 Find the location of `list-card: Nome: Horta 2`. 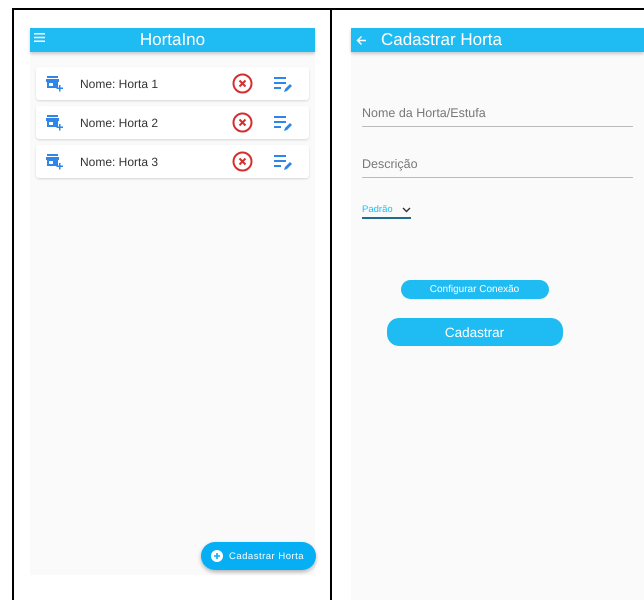

list-card: Nome: Horta 2 is located at coordinates (172, 122).